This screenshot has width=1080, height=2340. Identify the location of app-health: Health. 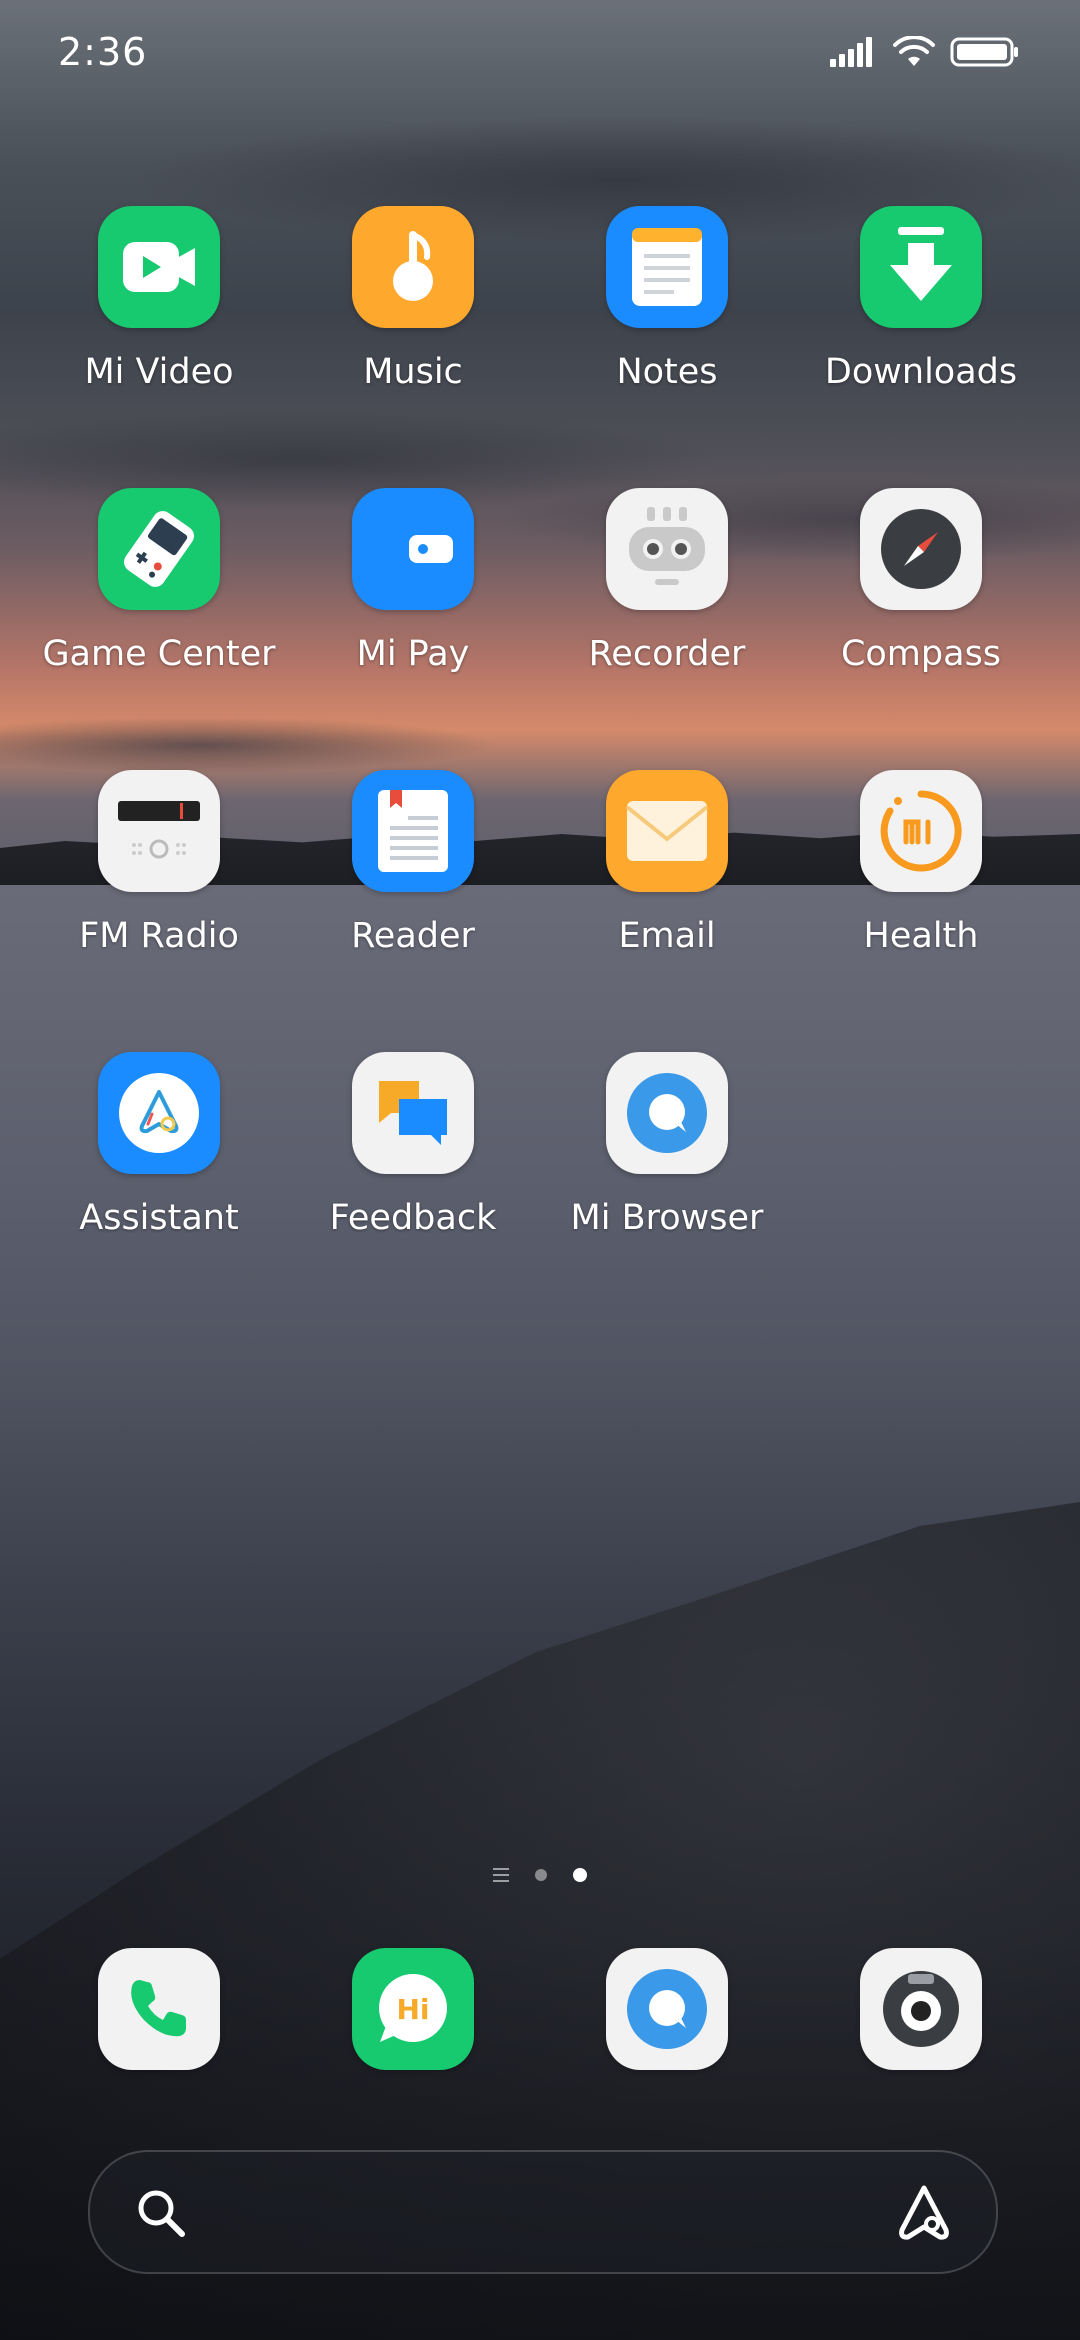
(921, 863).